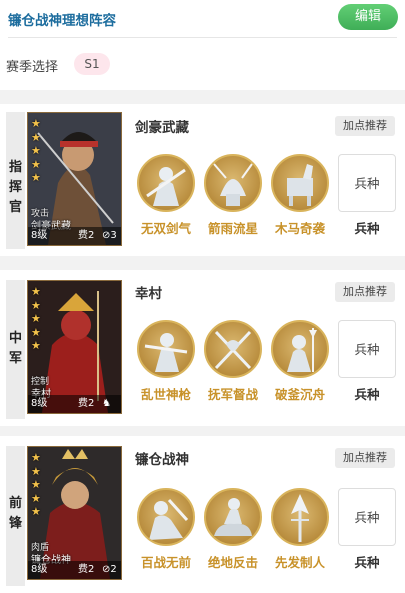 The image size is (405, 593). I want to click on general-name: 幸村, so click(148, 294).